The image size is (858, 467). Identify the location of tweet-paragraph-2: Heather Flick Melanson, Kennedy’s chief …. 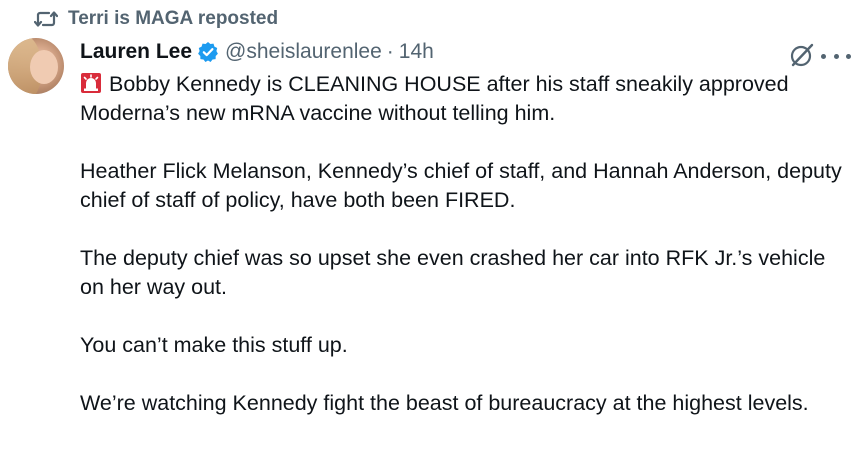
(464, 185).